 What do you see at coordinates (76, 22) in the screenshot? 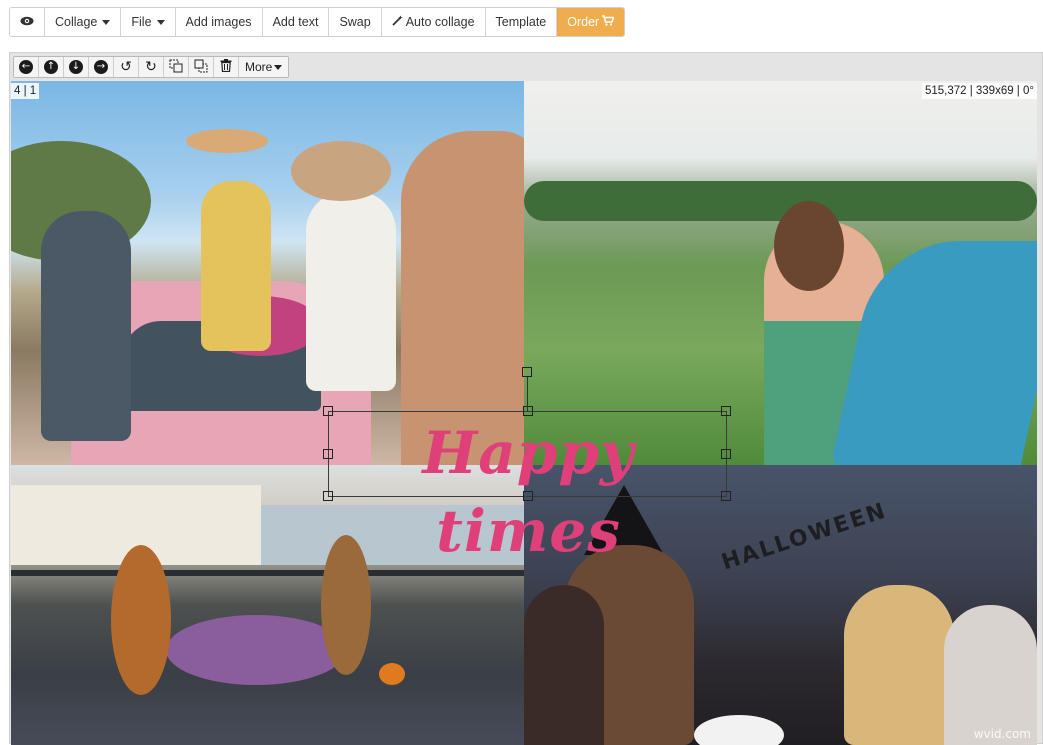
I see `collage-menu-label: Collage` at bounding box center [76, 22].